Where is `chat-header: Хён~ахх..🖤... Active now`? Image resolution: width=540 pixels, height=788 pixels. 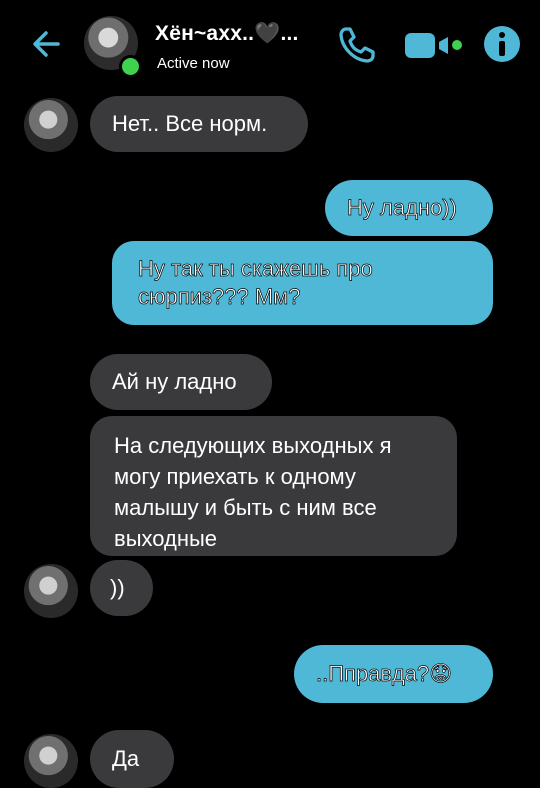 chat-header: Хён~ахх..🖤... Active now is located at coordinates (270, 45).